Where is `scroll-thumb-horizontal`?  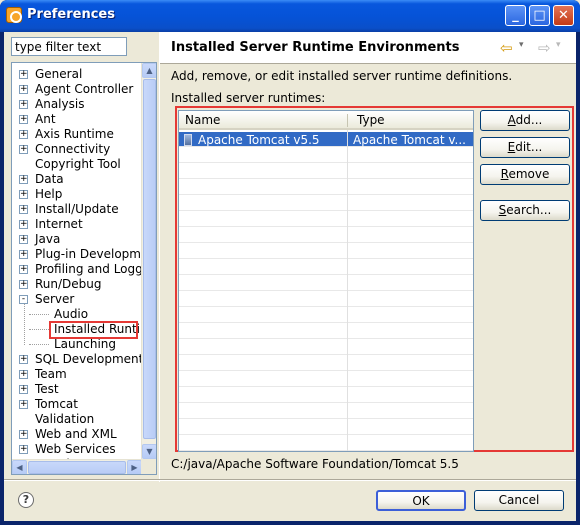 scroll-thumb-horizontal is located at coordinates (77, 467).